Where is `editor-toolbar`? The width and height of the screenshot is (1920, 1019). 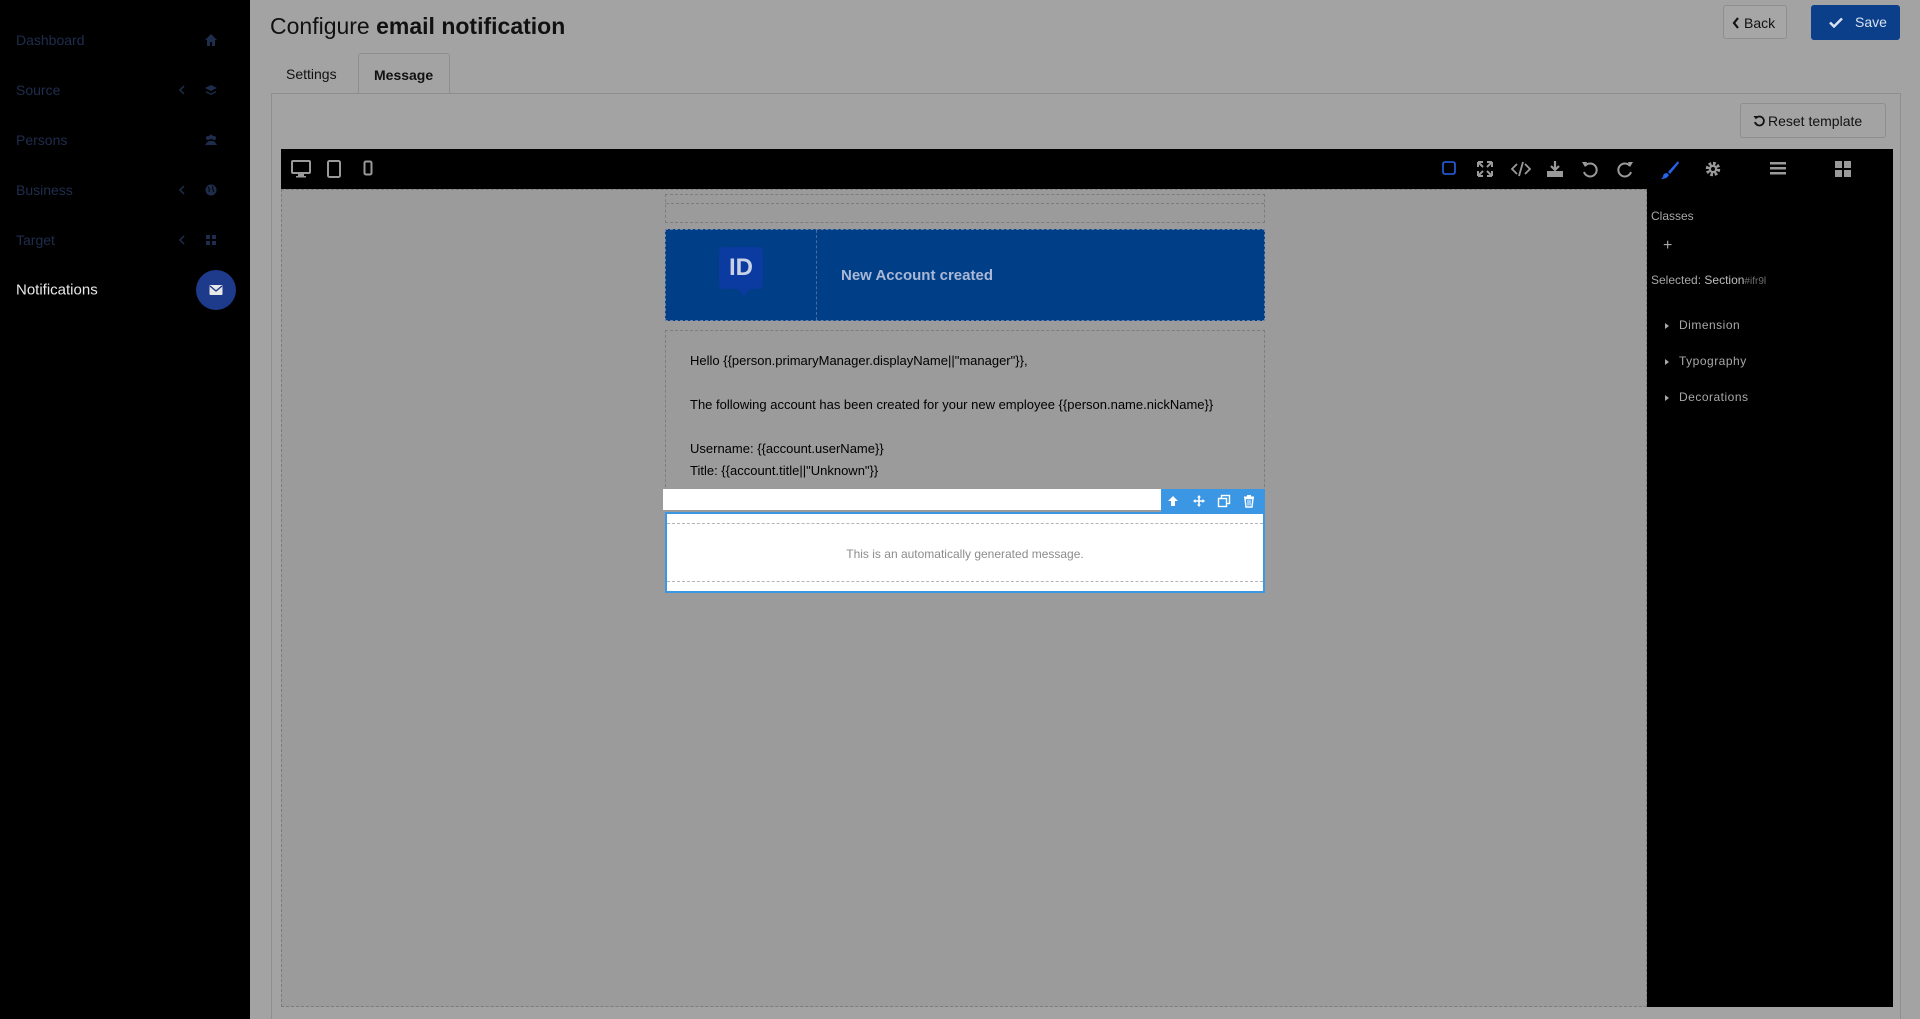
editor-toolbar is located at coordinates (1087, 169).